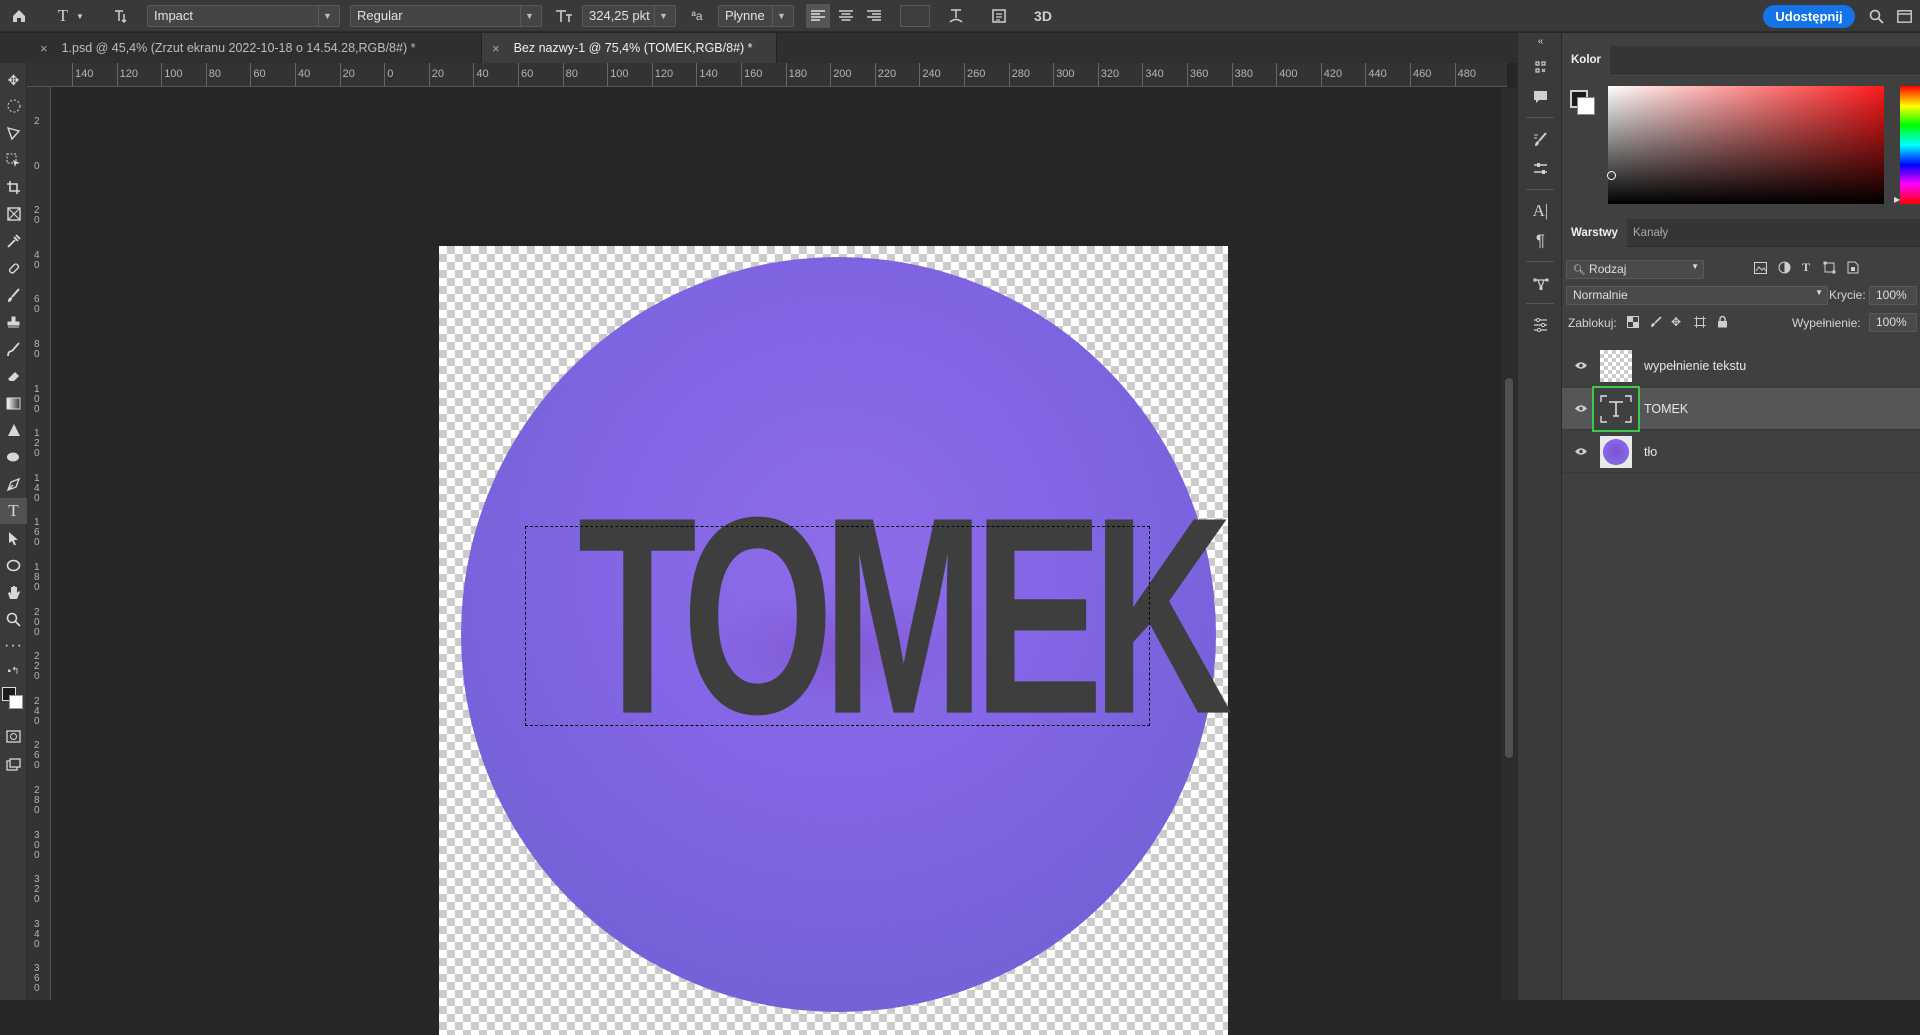 This screenshot has height=1035, width=1920. What do you see at coordinates (1579, 270) in the screenshot?
I see `search-icon: 🔍︎` at bounding box center [1579, 270].